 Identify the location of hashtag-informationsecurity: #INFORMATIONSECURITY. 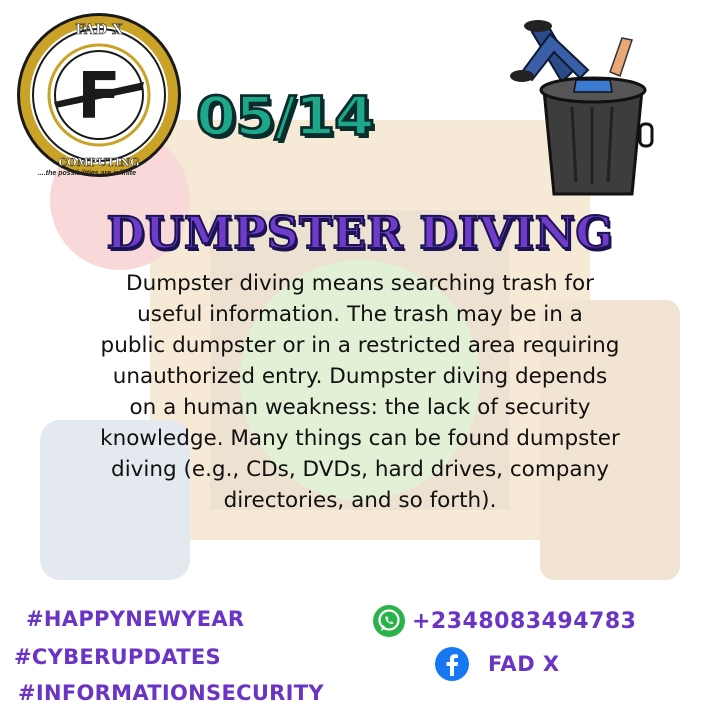
(171, 693).